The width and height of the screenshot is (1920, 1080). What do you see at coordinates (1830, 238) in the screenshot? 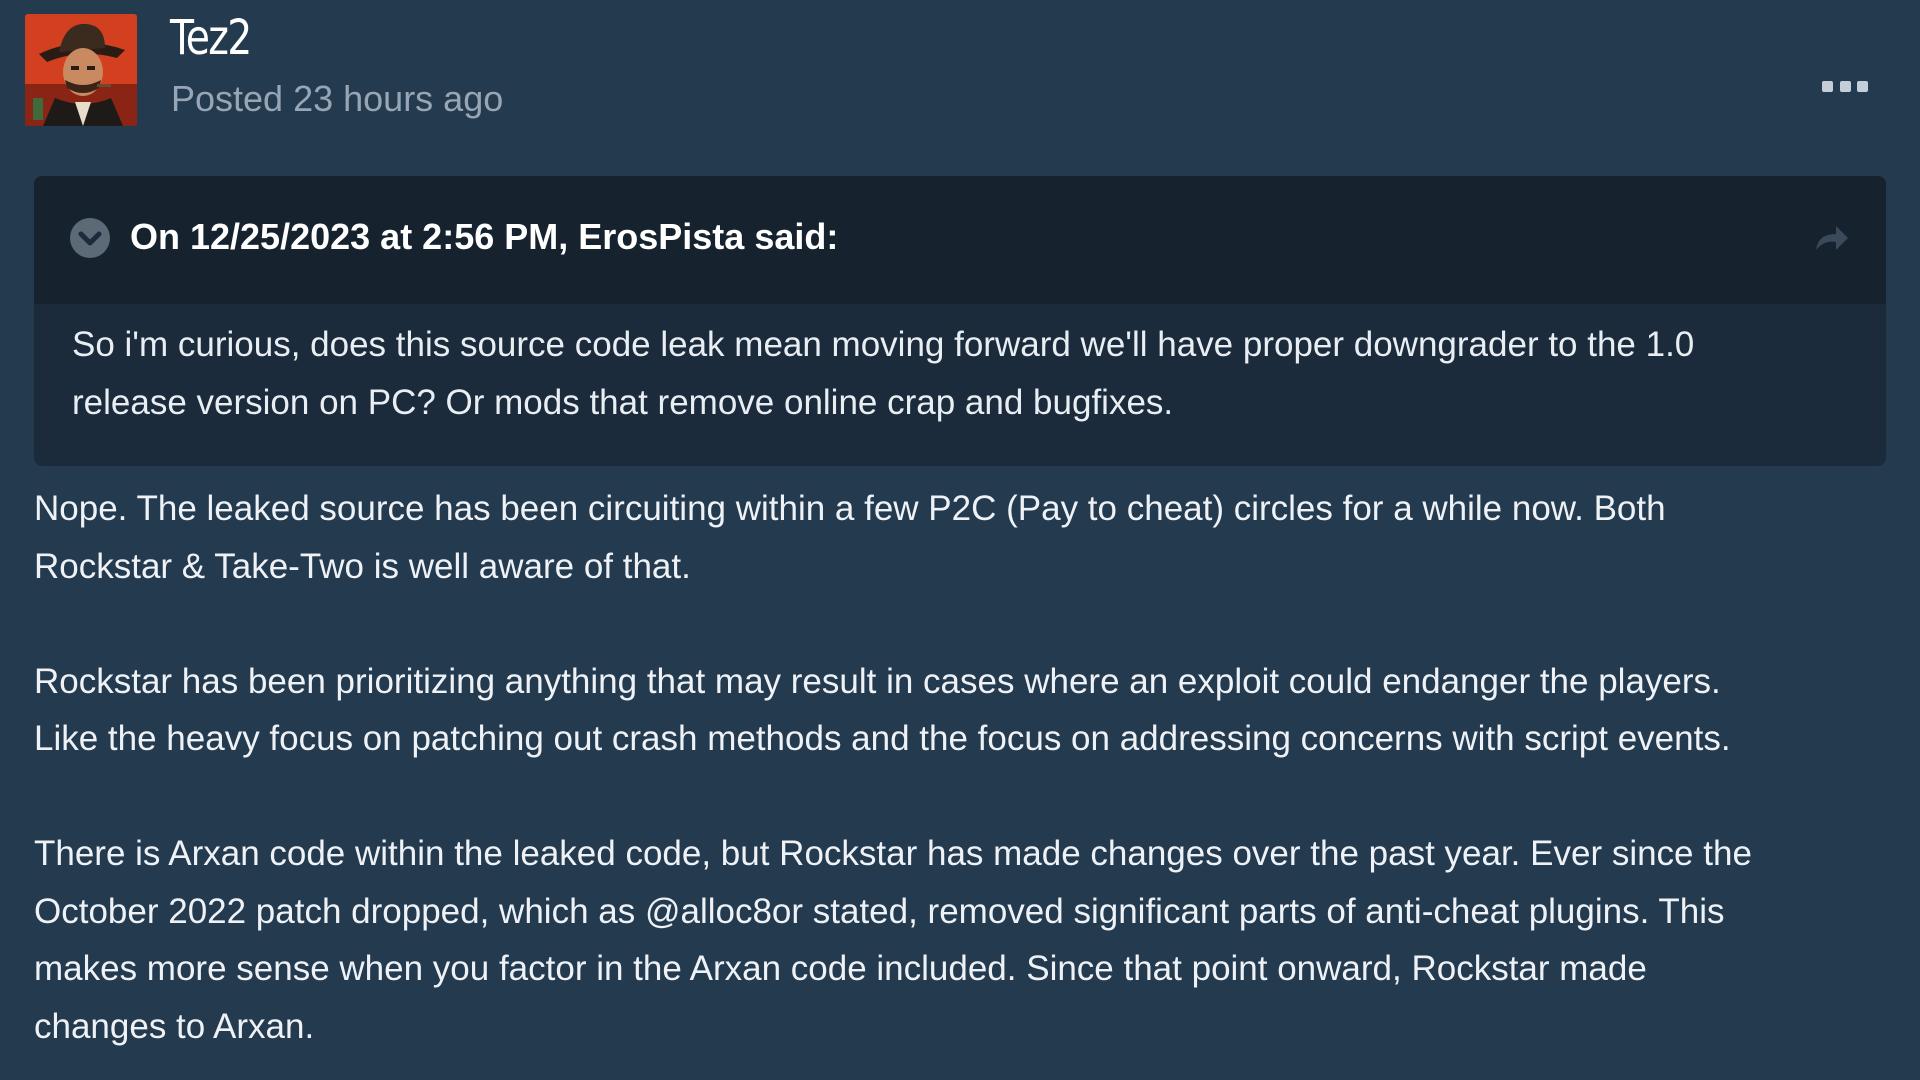
I see `share-arrow-icon` at bounding box center [1830, 238].